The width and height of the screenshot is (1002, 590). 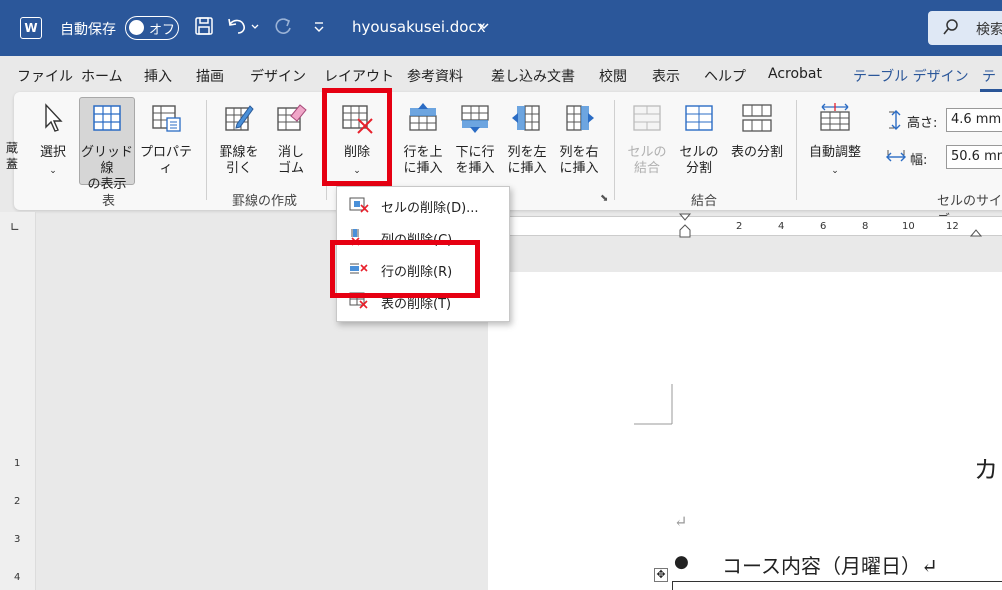 What do you see at coordinates (527, 139) in the screenshot?
I see `insert-left-button: 列を左 に挿入` at bounding box center [527, 139].